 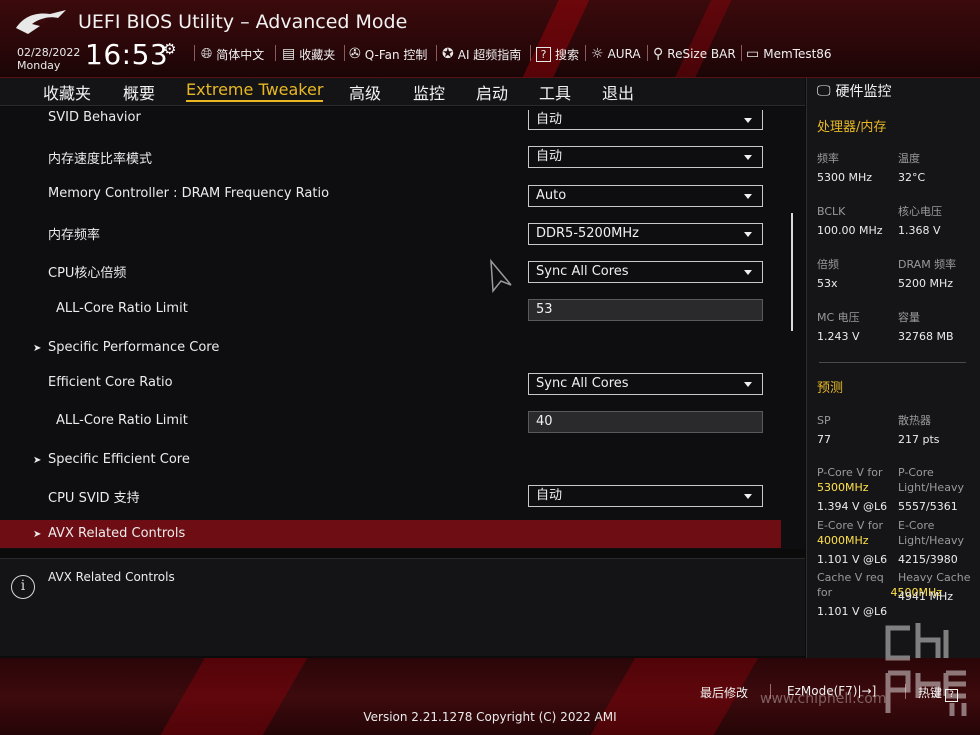 What do you see at coordinates (116, 533) in the screenshot?
I see `avx-related-controls-link: AVX Related Controls` at bounding box center [116, 533].